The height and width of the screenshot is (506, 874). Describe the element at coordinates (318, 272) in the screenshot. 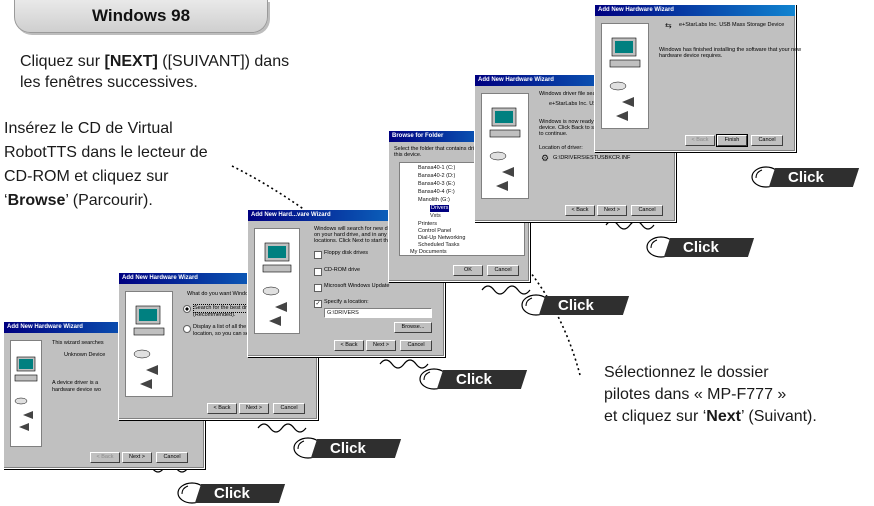

I see `cdrom-checkbox` at that location.